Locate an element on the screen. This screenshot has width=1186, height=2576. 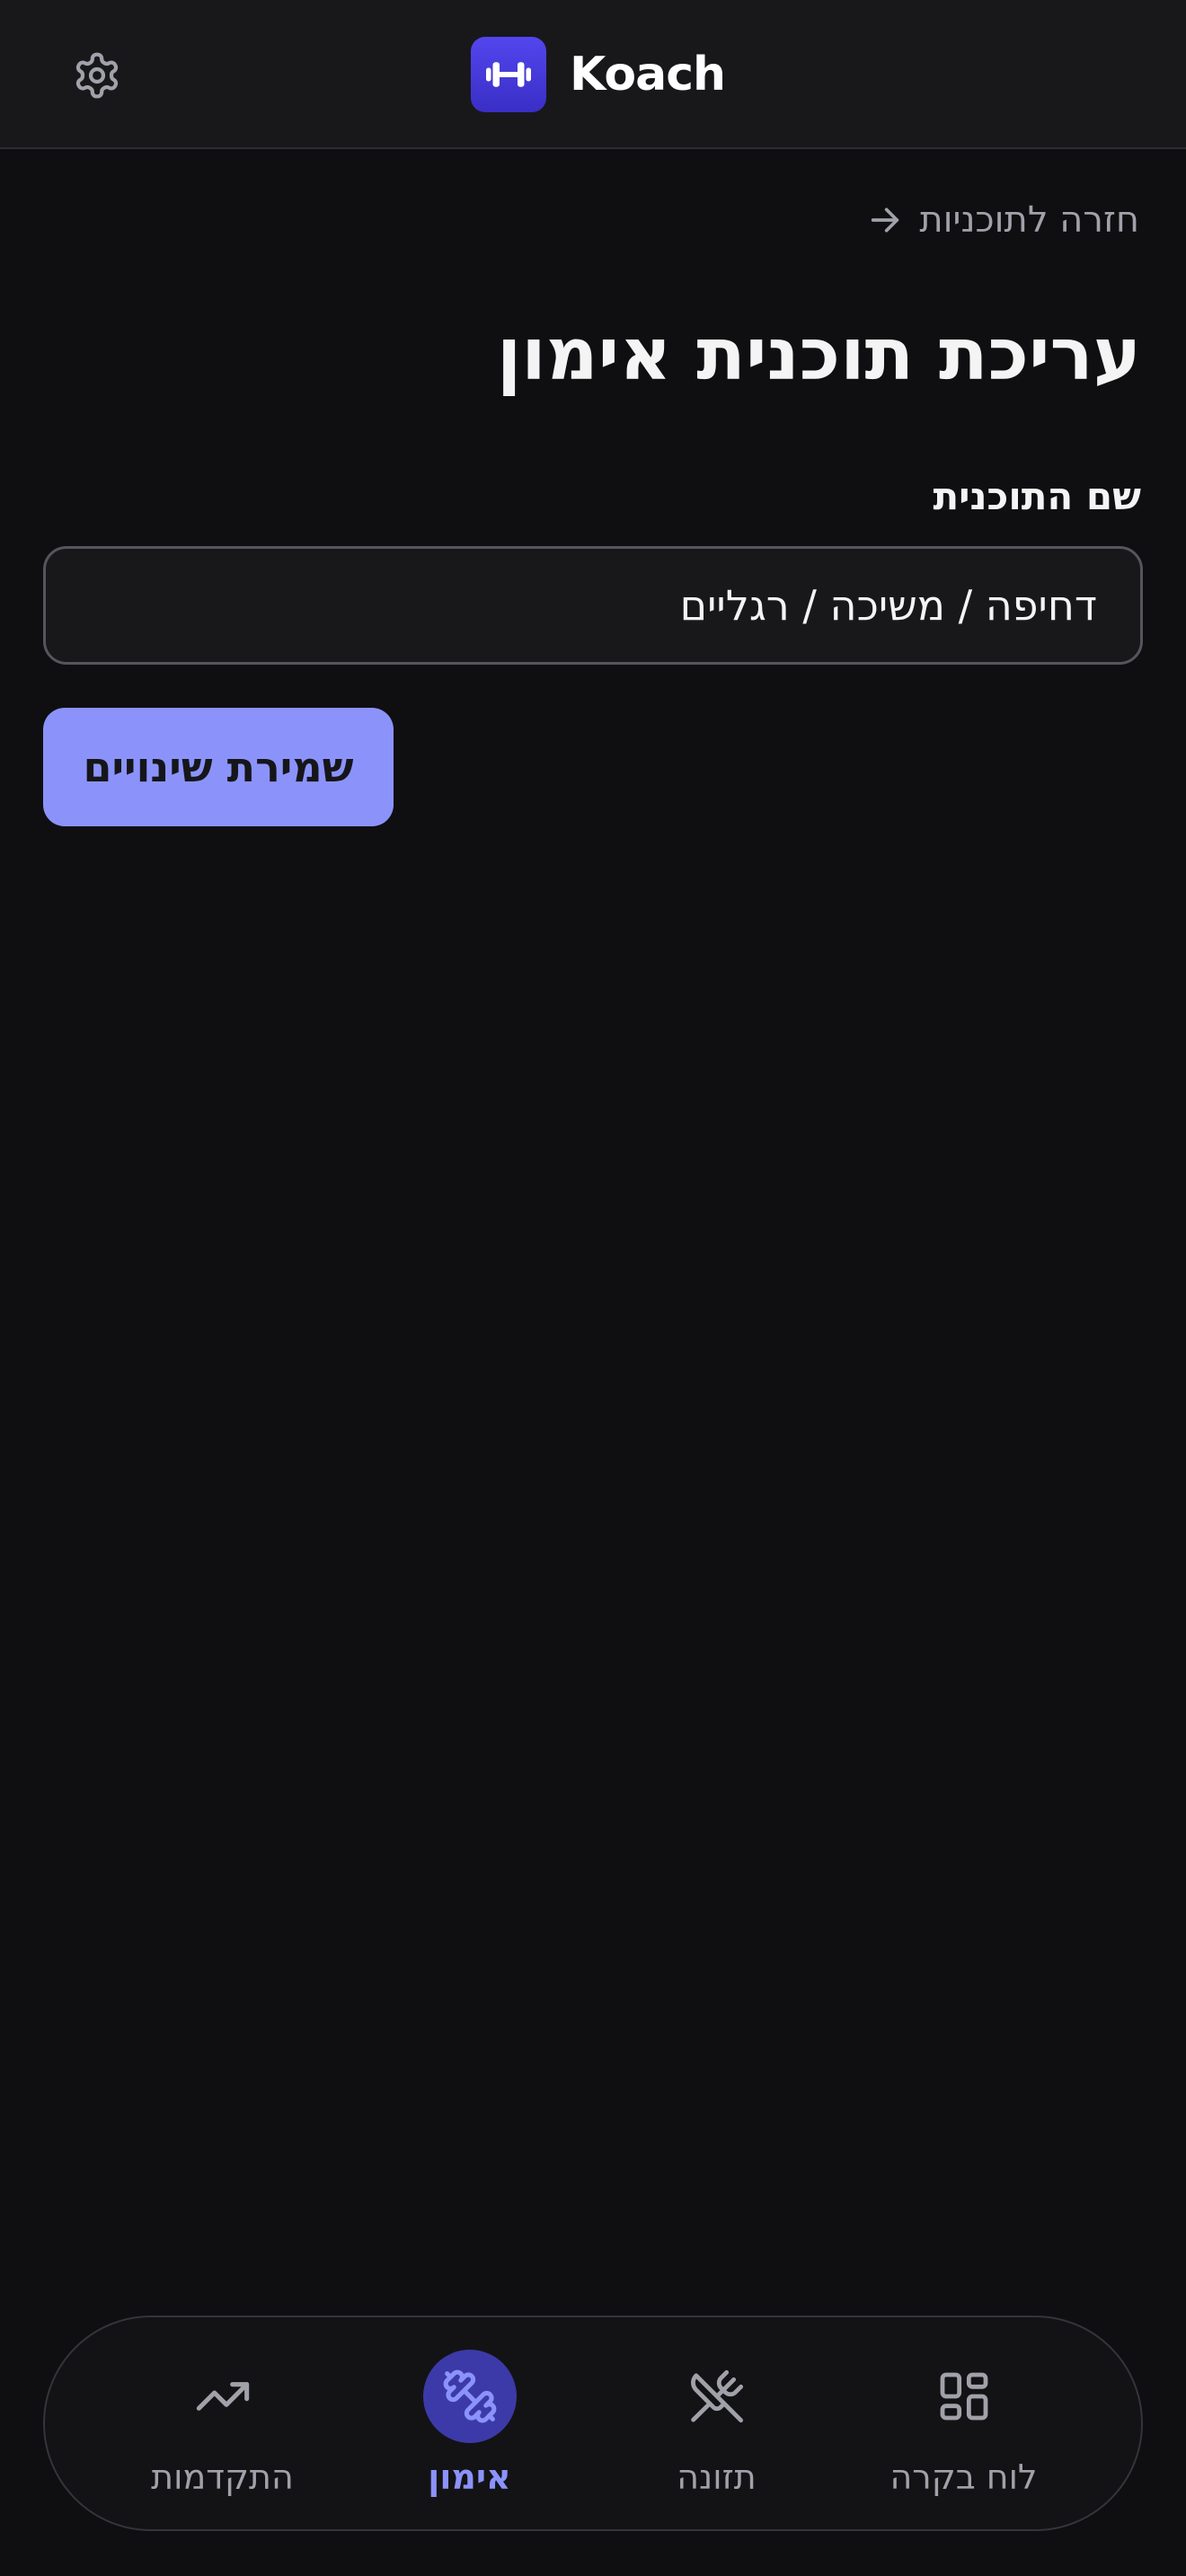
plan-name-label: שם התוכנית is located at coordinates (1037, 496).